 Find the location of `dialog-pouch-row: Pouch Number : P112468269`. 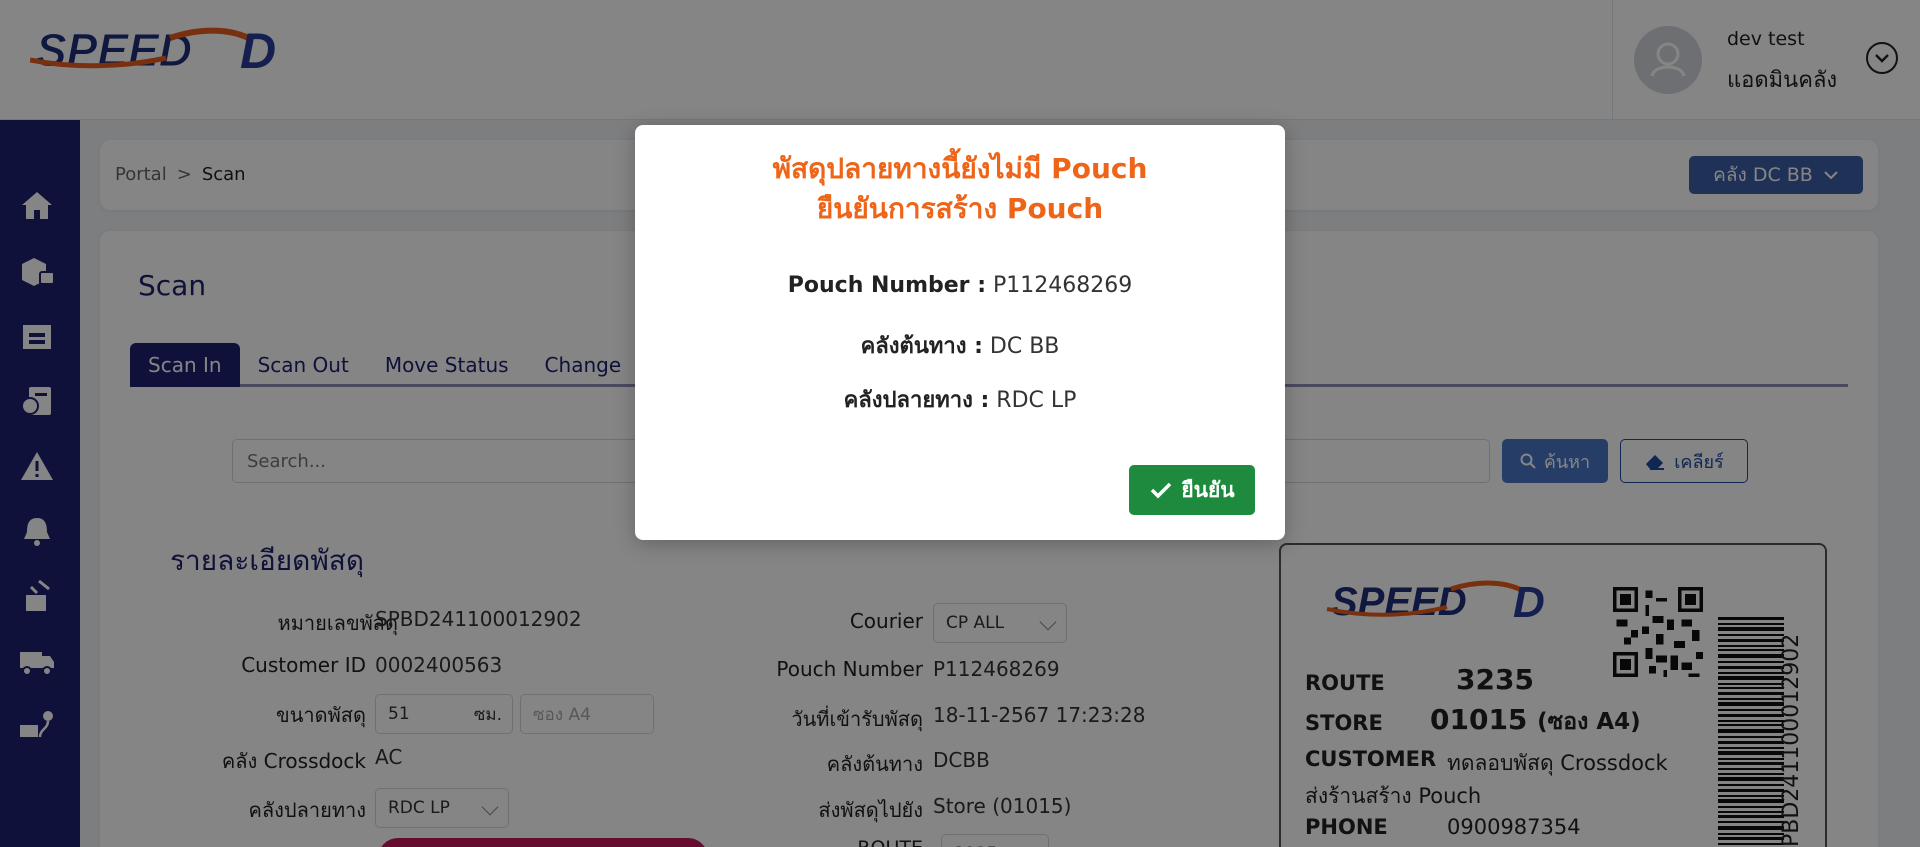

dialog-pouch-row: Pouch Number : P112468269 is located at coordinates (960, 285).